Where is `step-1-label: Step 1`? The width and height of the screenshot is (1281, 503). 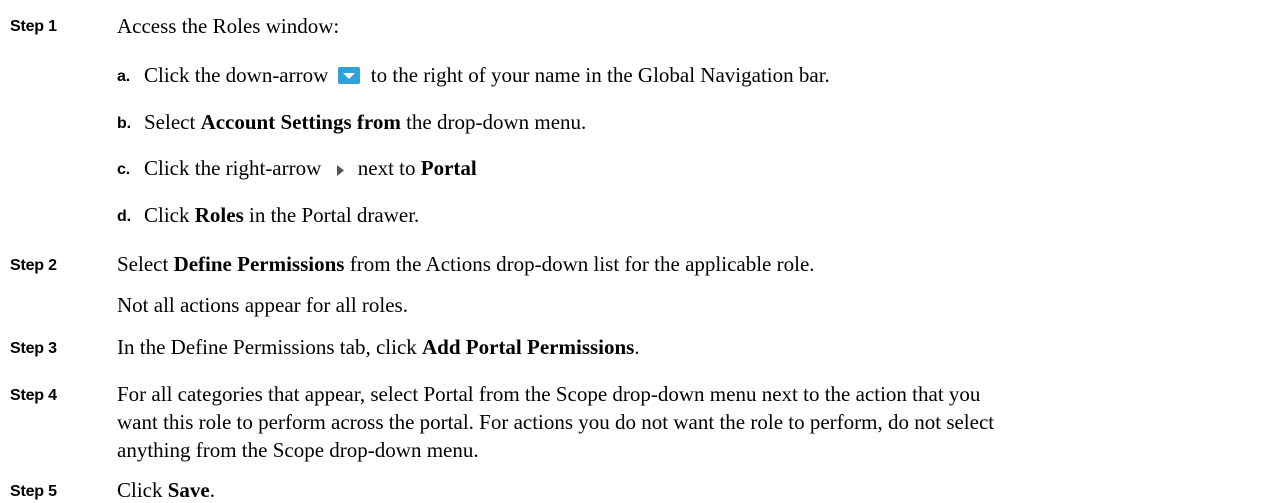
step-1-label: Step 1 is located at coordinates (33, 26).